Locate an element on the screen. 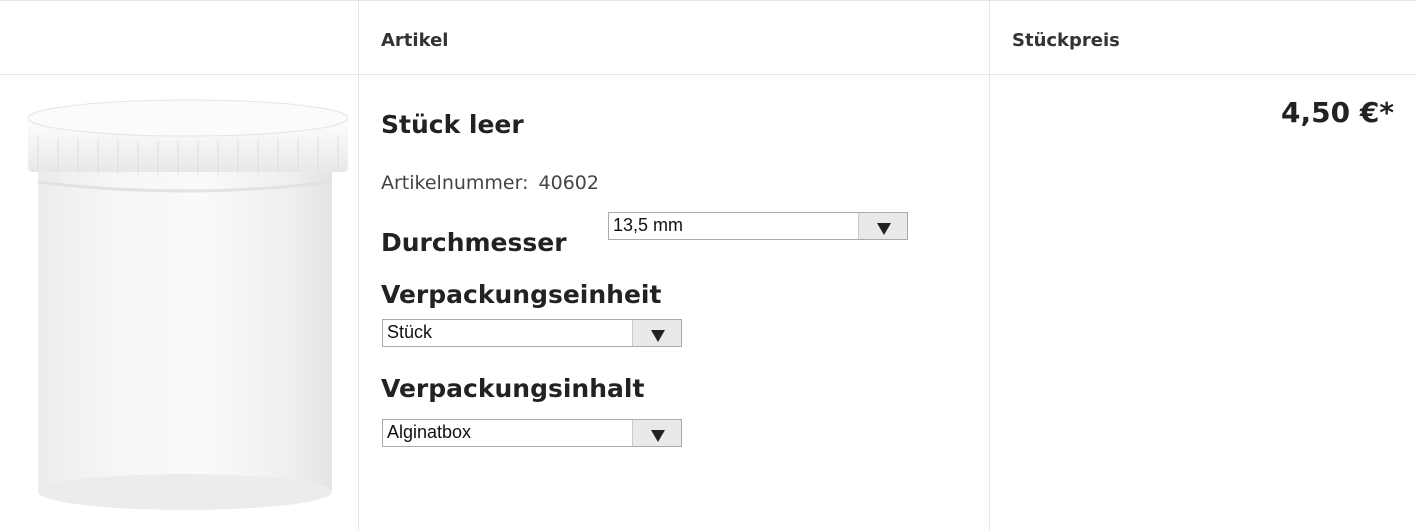 This screenshot has width=1416, height=530. diameter-select-button is located at coordinates (882, 226).